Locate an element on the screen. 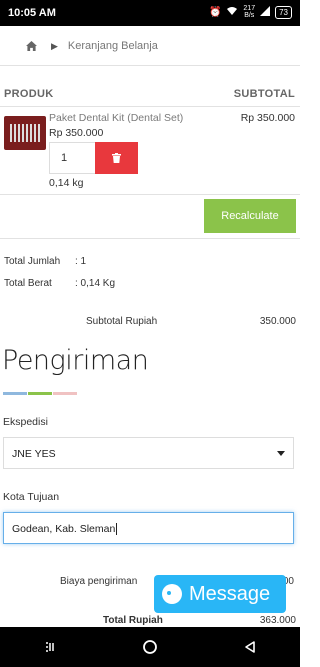 Image resolution: width=320 pixels, height=667 pixels. total-rupiah-label: Total Rupiah is located at coordinates (133, 620).